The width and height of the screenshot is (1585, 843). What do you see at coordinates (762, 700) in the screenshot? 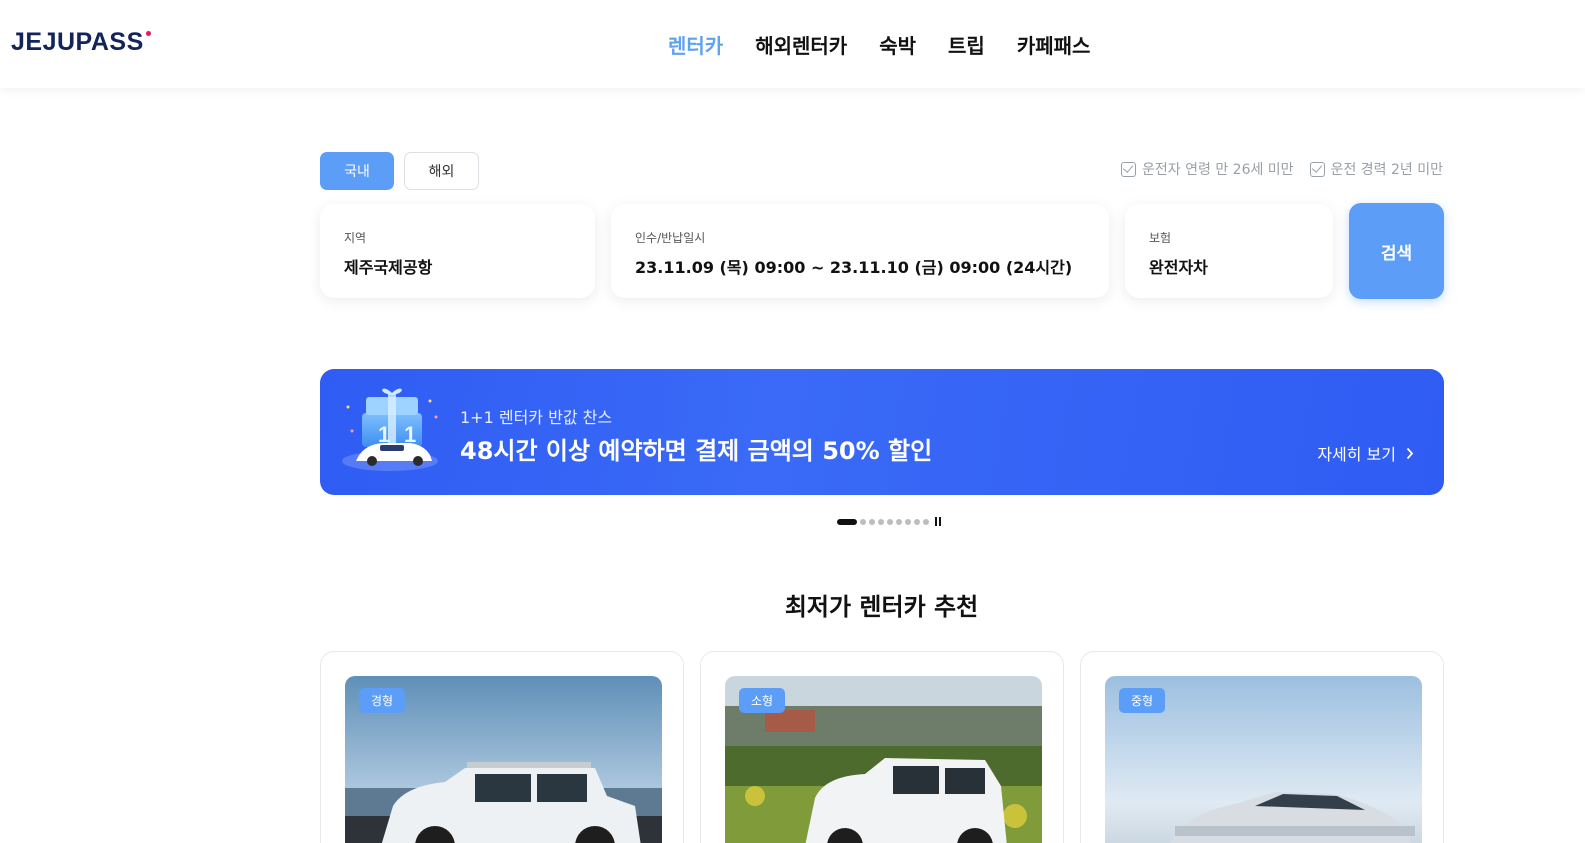
I see `car-class-tag: 소형` at bounding box center [762, 700].